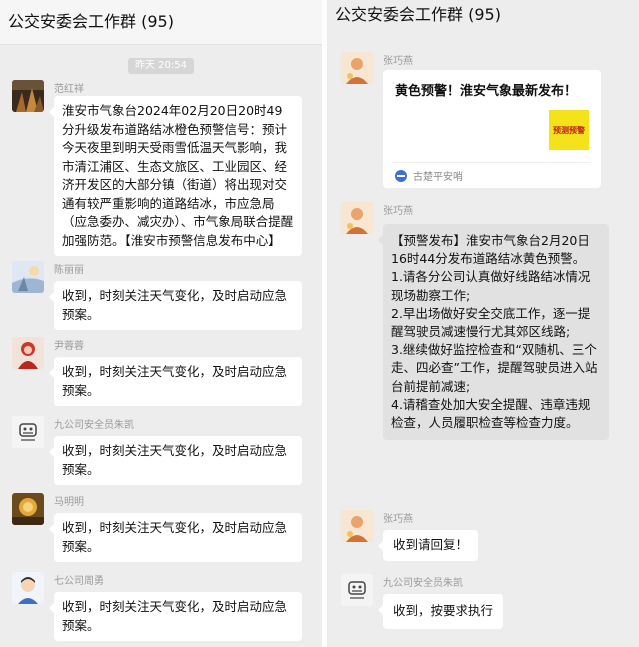 The height and width of the screenshot is (647, 639). What do you see at coordinates (492, 162) in the screenshot?
I see `card-divider` at bounding box center [492, 162].